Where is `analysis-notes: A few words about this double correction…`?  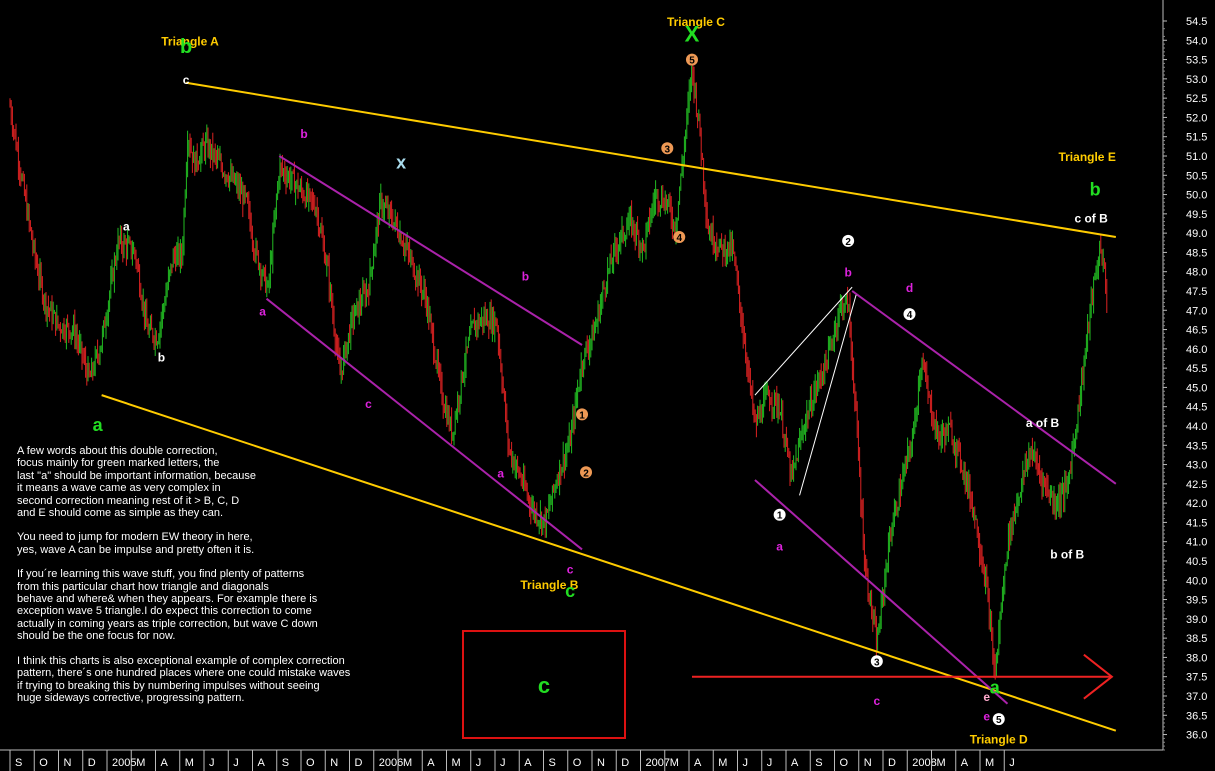 analysis-notes: A few words about this double correction… is located at coordinates (217, 580).